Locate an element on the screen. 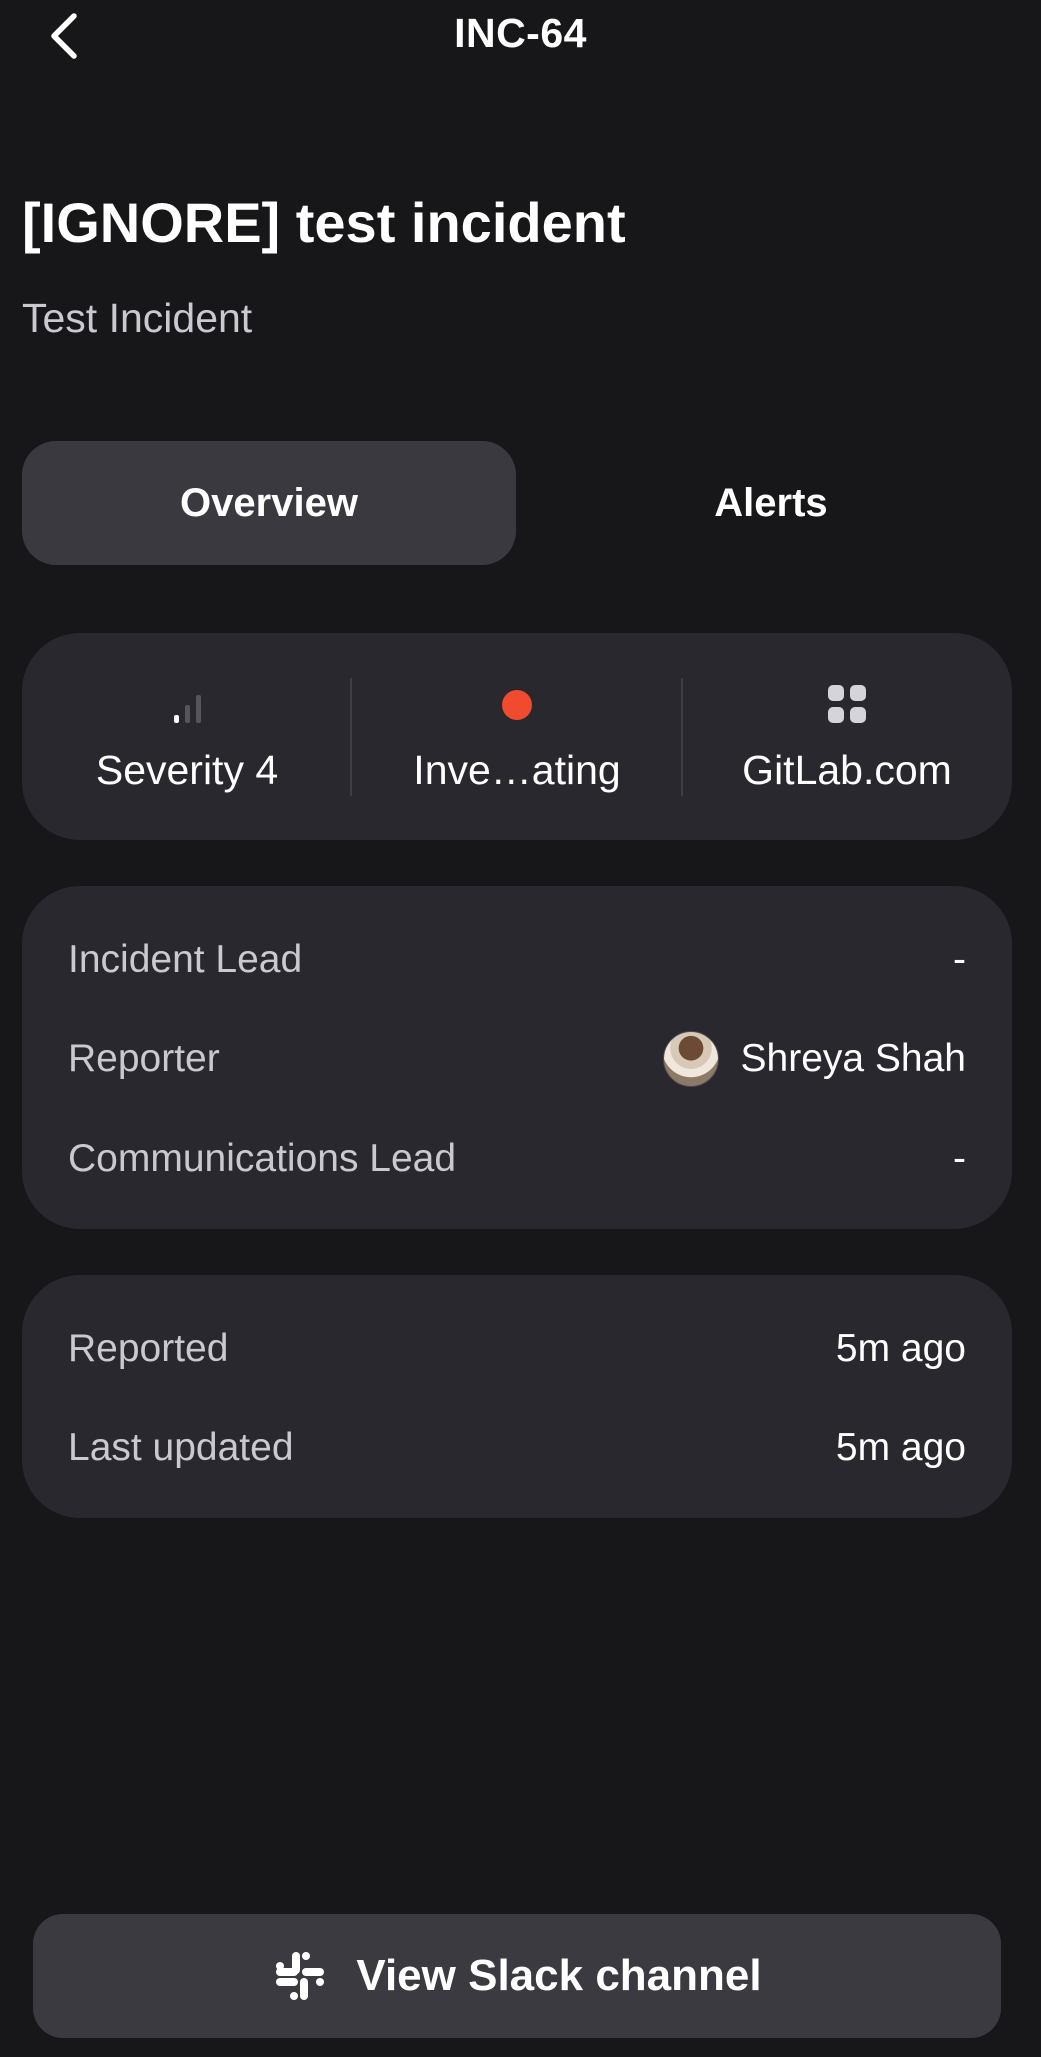  communications-lead-row: Communications Lead - is located at coordinates (517, 1159).